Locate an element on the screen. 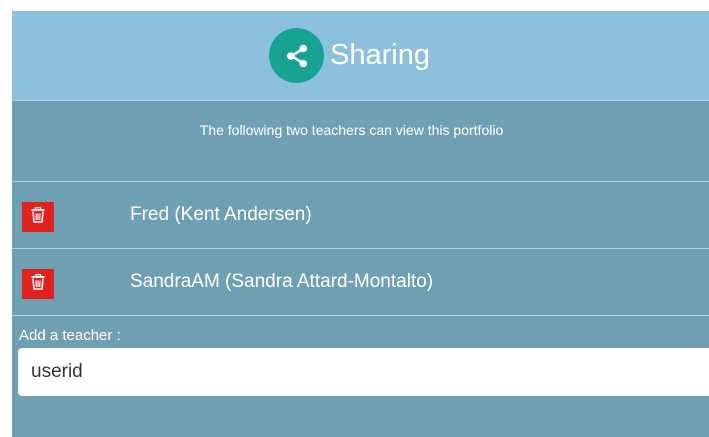  teacher-name: Fred (Kent Andersen) is located at coordinates (221, 214).